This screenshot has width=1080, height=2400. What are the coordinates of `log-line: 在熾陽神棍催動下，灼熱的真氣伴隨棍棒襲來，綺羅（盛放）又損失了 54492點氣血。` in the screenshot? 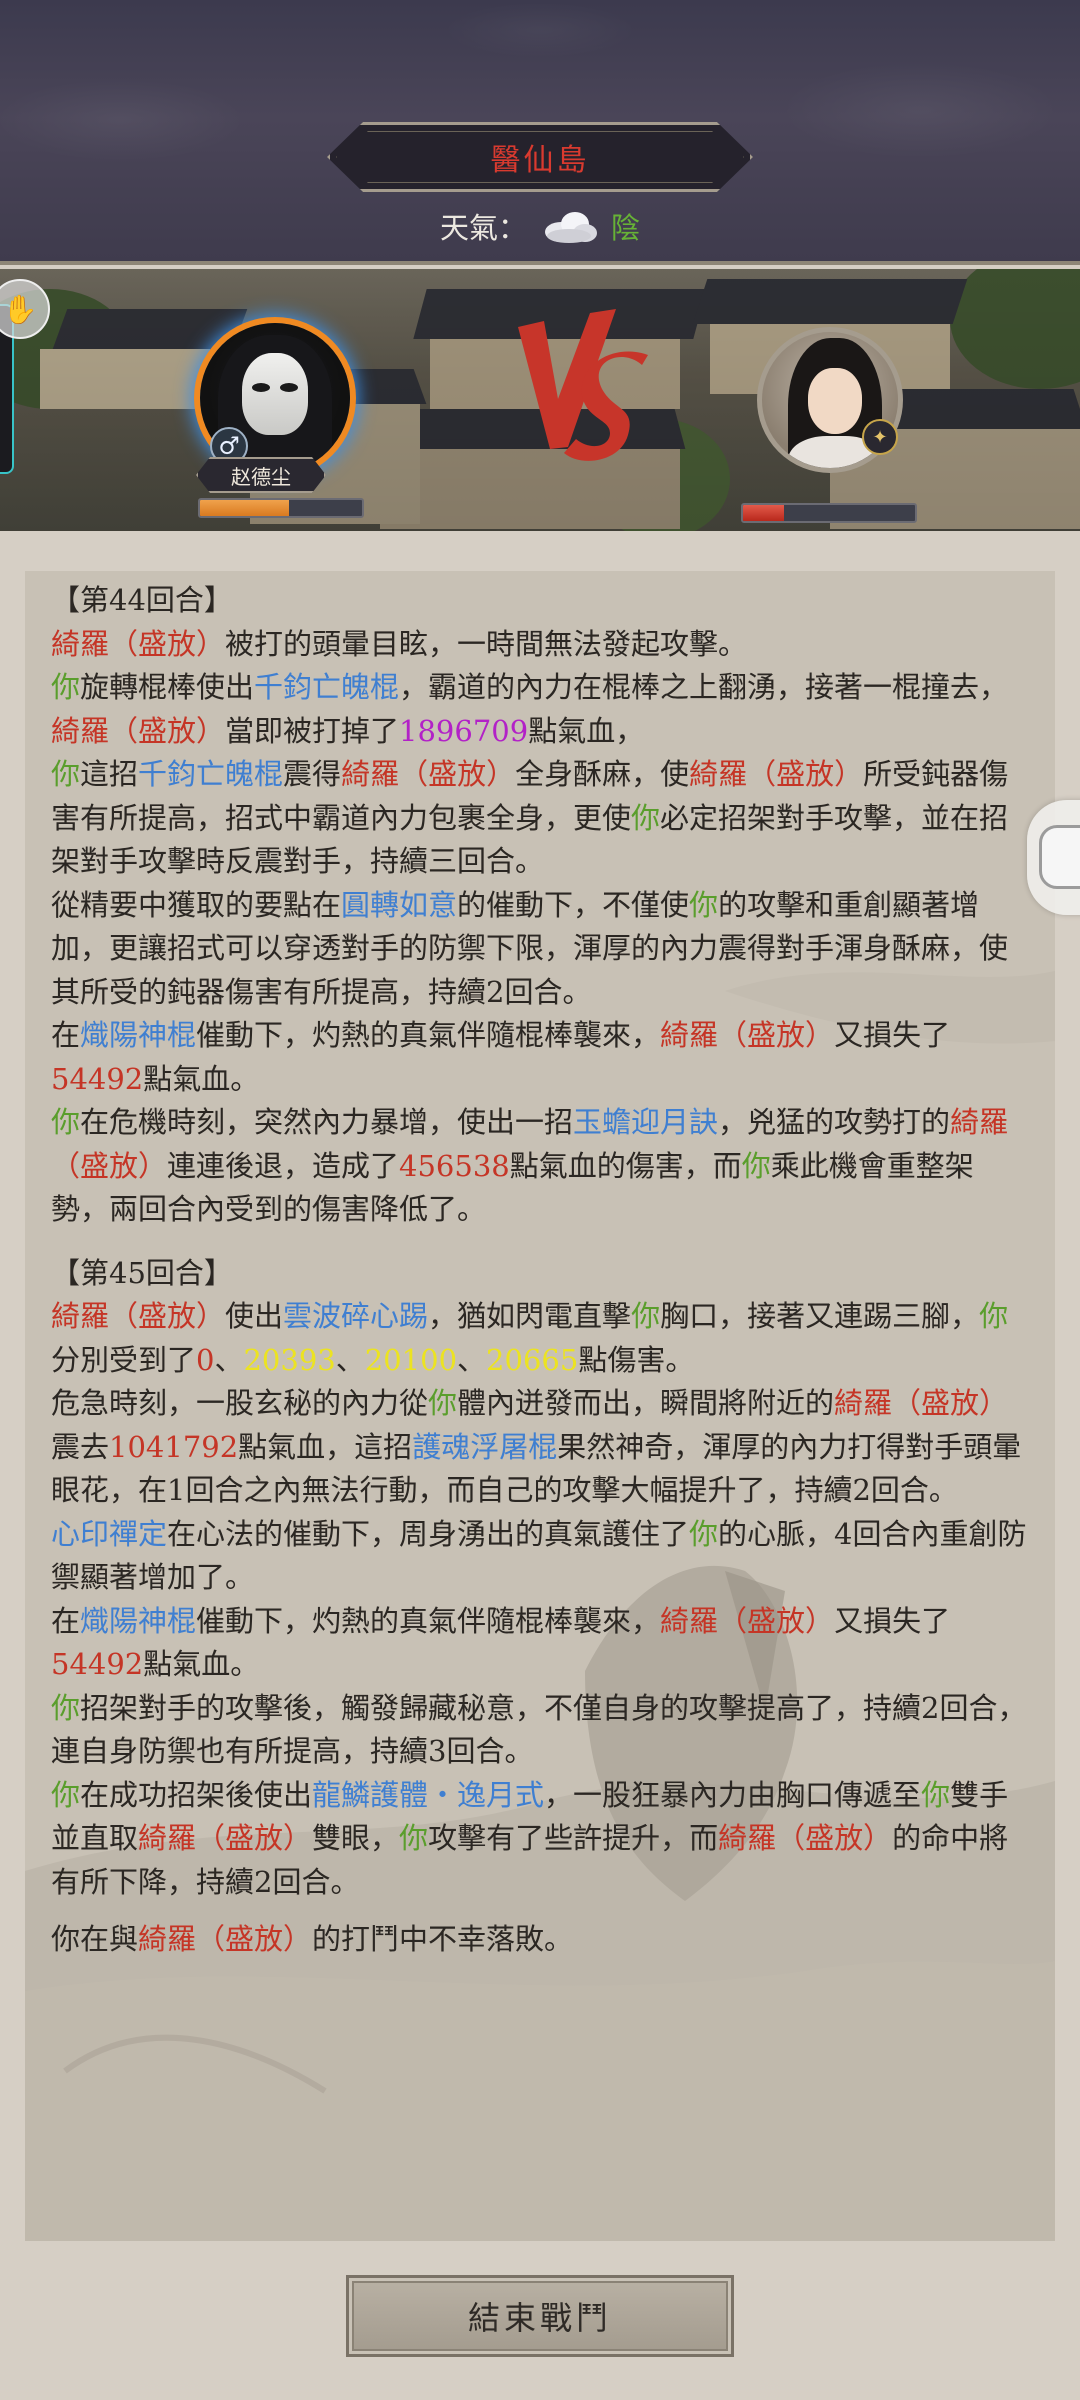 It's located at (539, 1057).